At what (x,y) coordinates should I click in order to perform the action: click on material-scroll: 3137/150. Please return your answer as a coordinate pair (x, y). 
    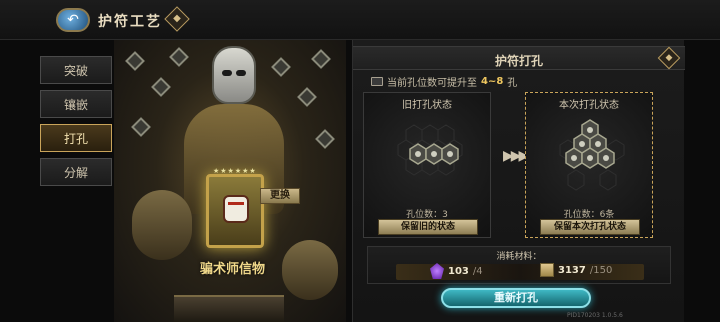
    Looking at the image, I should click on (576, 270).